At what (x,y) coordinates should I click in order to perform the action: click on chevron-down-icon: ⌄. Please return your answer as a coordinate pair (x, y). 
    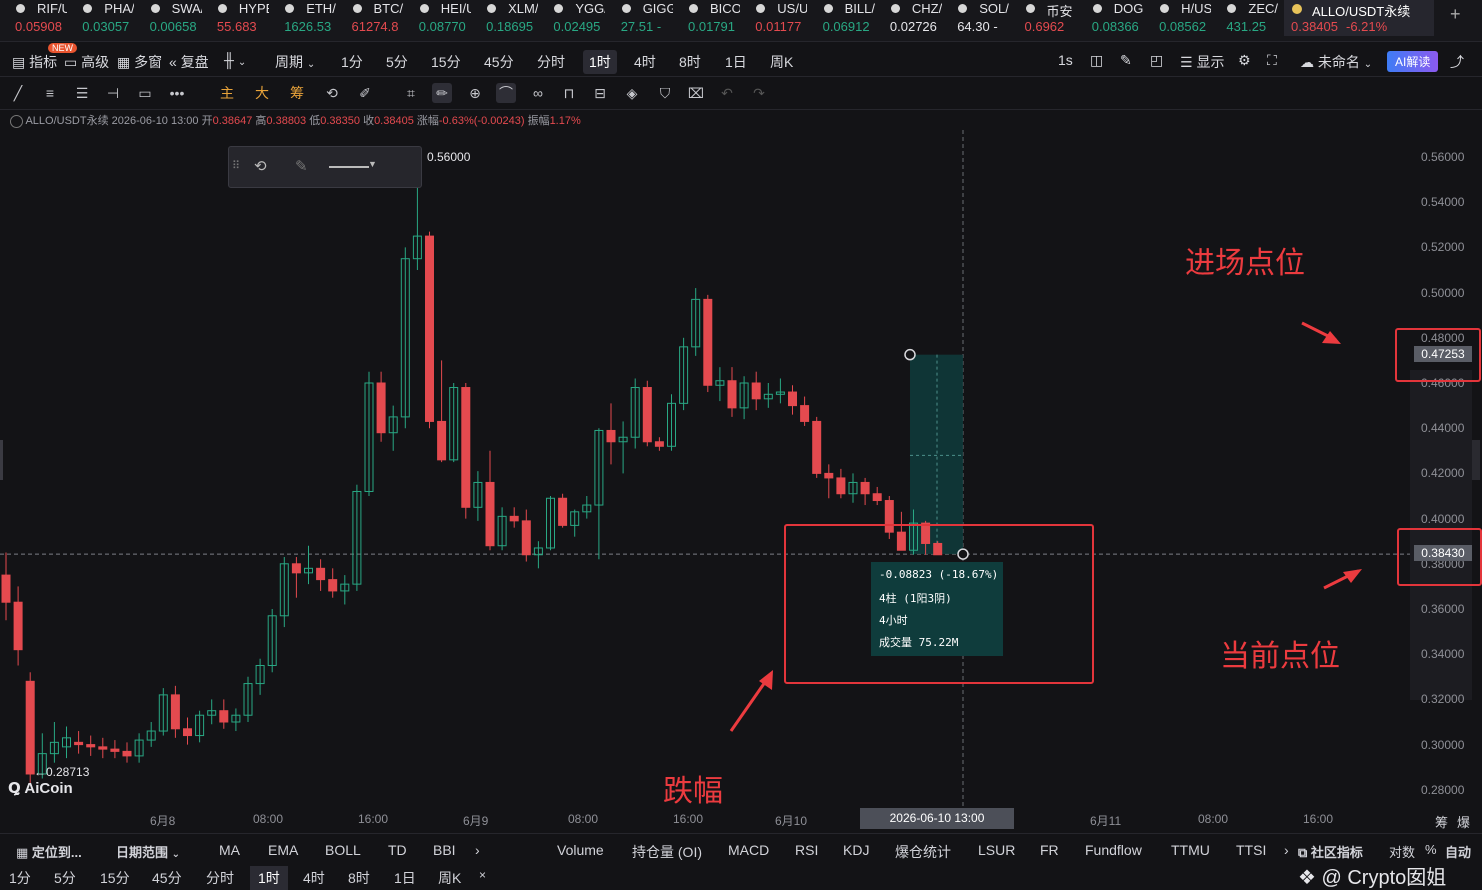
    Looking at the image, I should click on (176, 854).